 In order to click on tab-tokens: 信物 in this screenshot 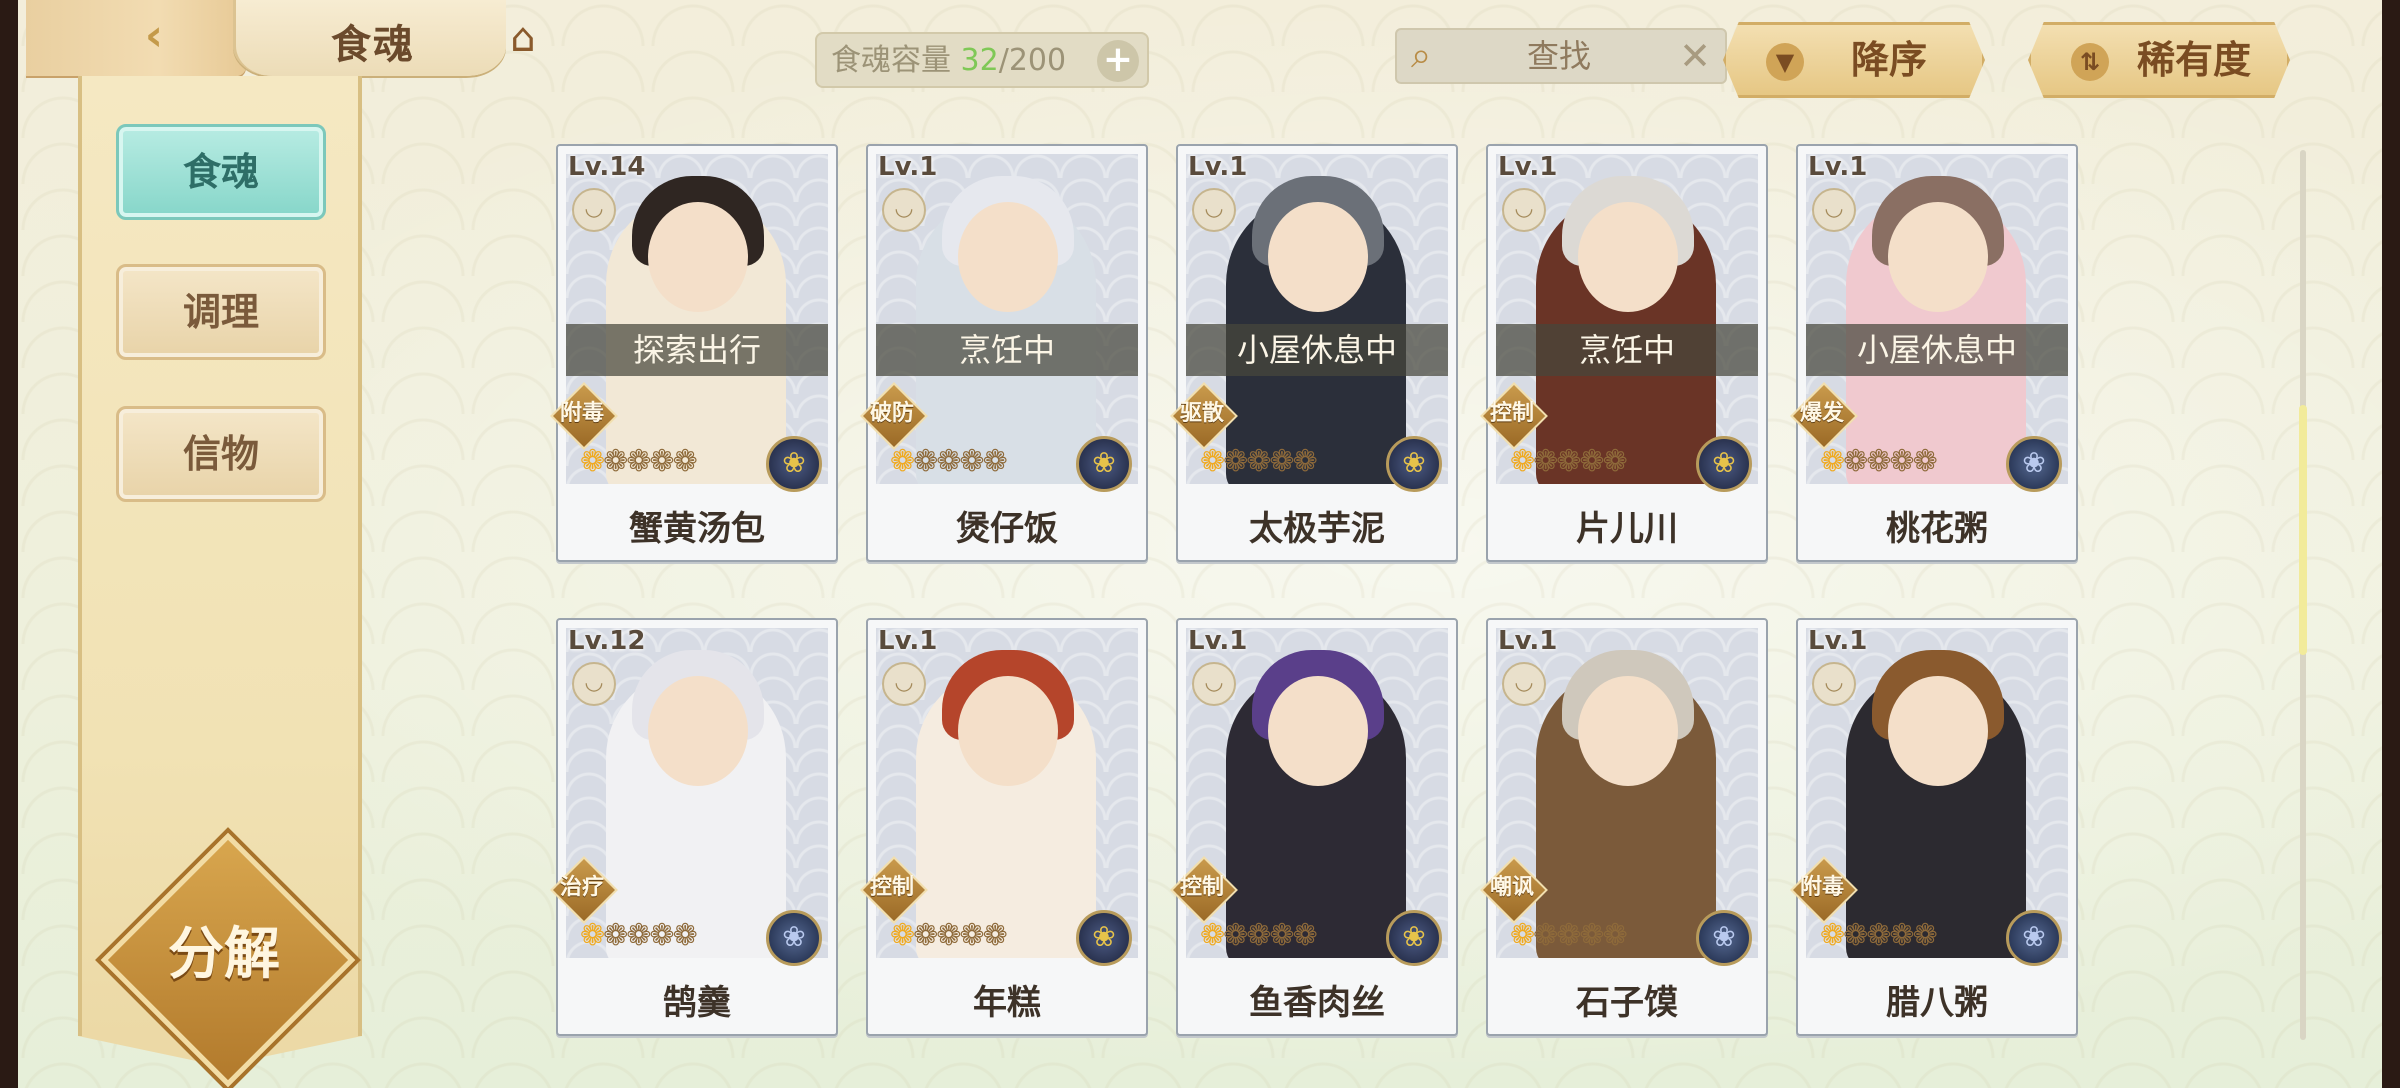, I will do `click(221, 454)`.